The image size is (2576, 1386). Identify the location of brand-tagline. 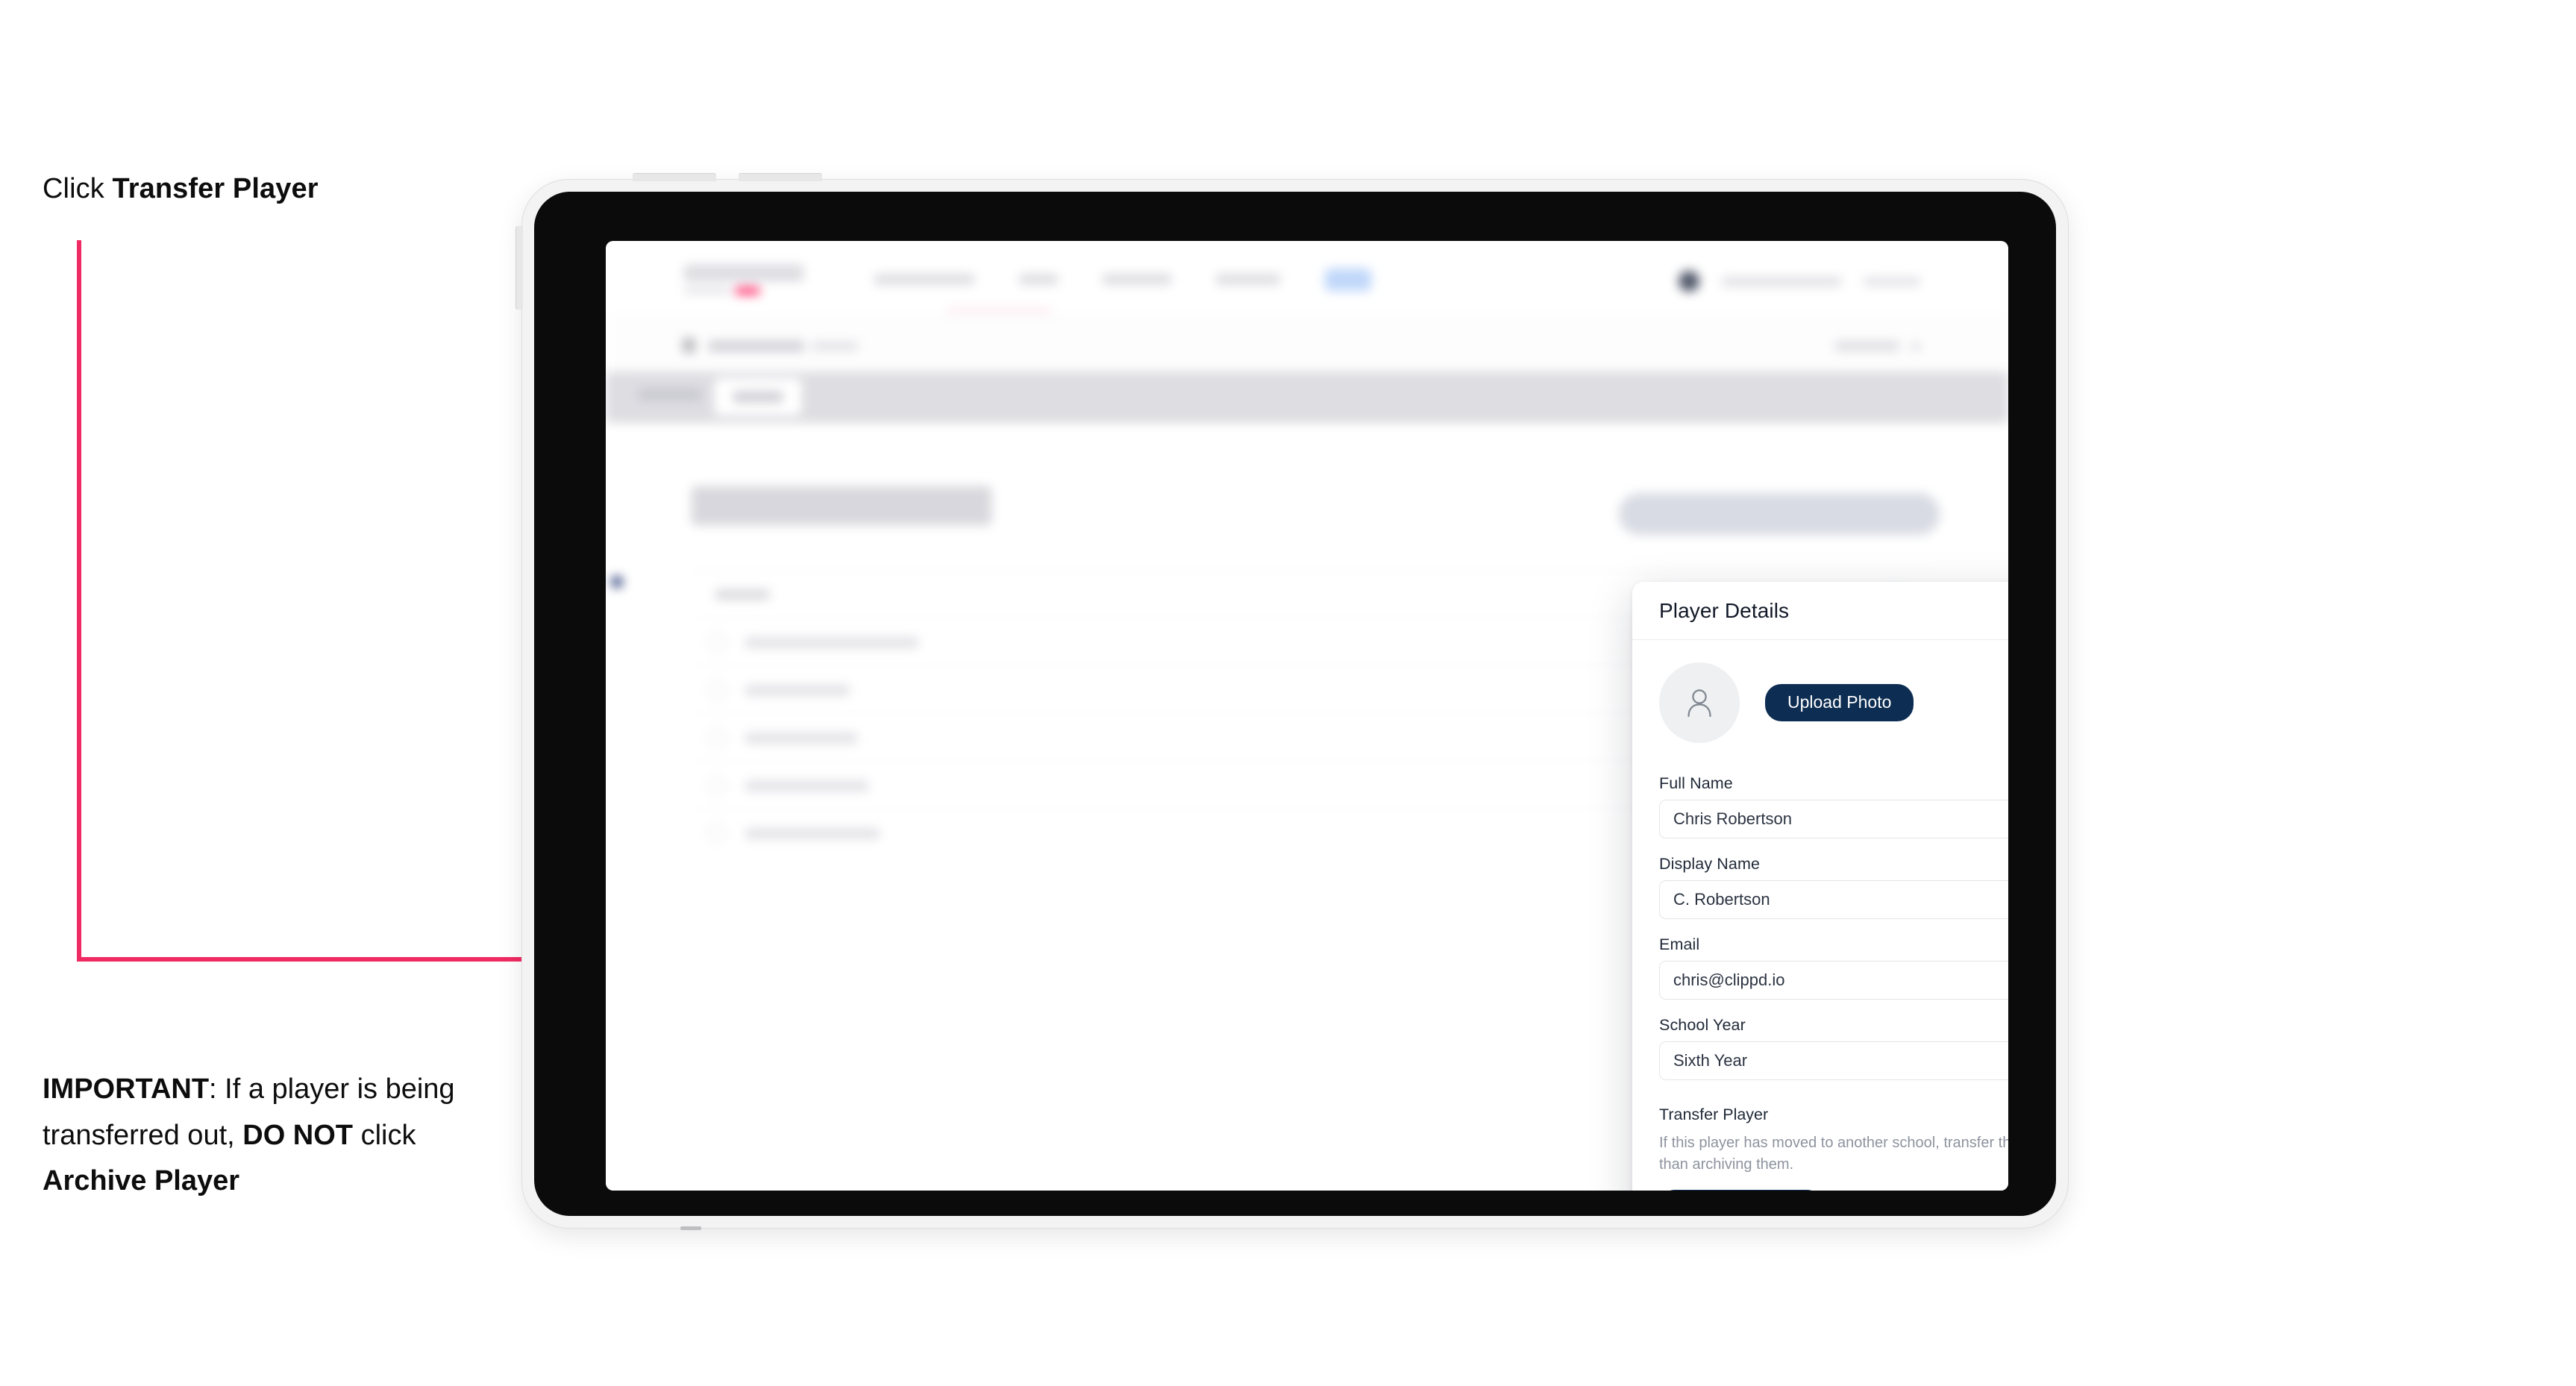
(743, 290).